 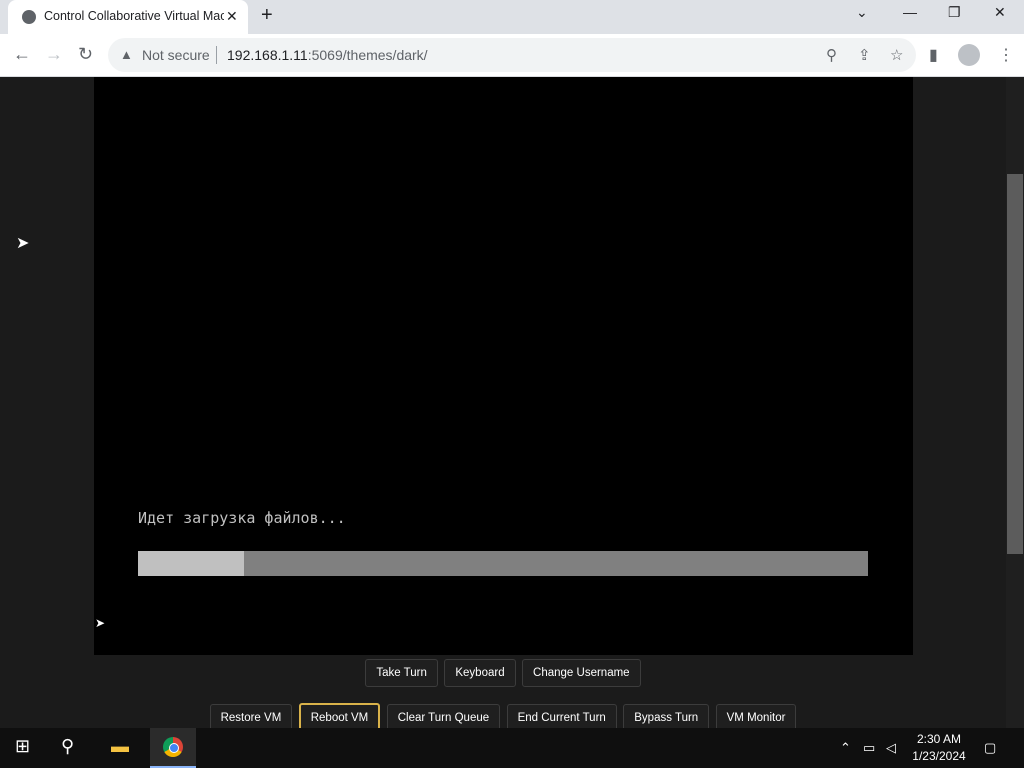 I want to click on chrome-taskbar-item, so click(x=173, y=748).